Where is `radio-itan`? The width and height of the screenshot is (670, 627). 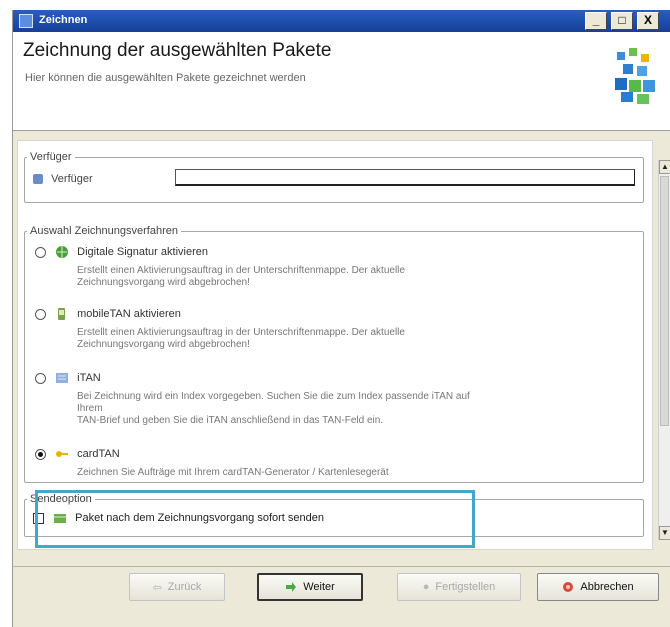 radio-itan is located at coordinates (40, 378).